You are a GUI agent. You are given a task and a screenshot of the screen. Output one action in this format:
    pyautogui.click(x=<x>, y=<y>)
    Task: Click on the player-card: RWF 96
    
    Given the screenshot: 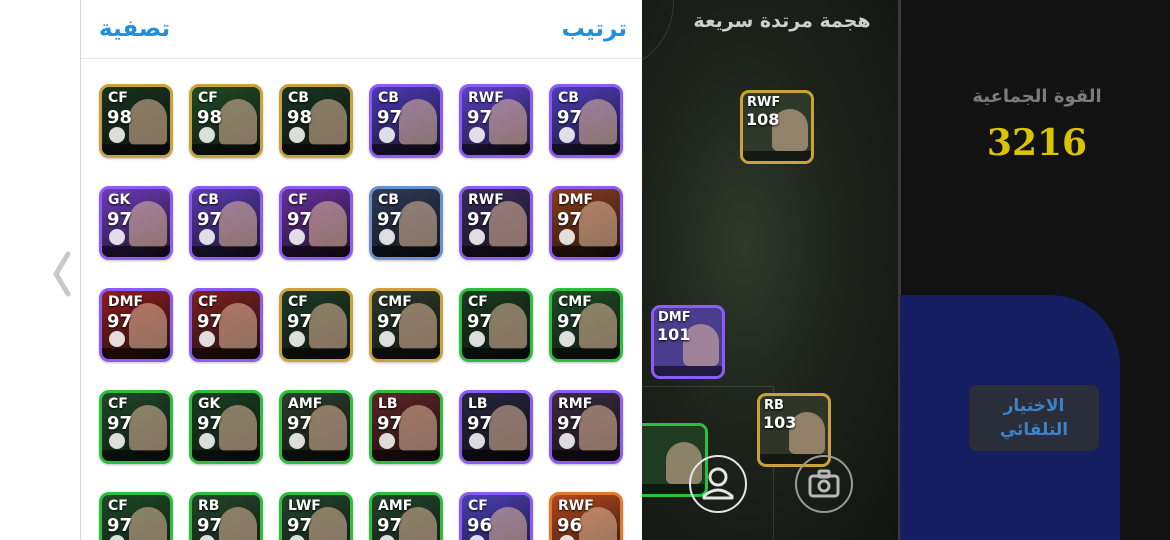 What is the action you would take?
    pyautogui.click(x=586, y=516)
    